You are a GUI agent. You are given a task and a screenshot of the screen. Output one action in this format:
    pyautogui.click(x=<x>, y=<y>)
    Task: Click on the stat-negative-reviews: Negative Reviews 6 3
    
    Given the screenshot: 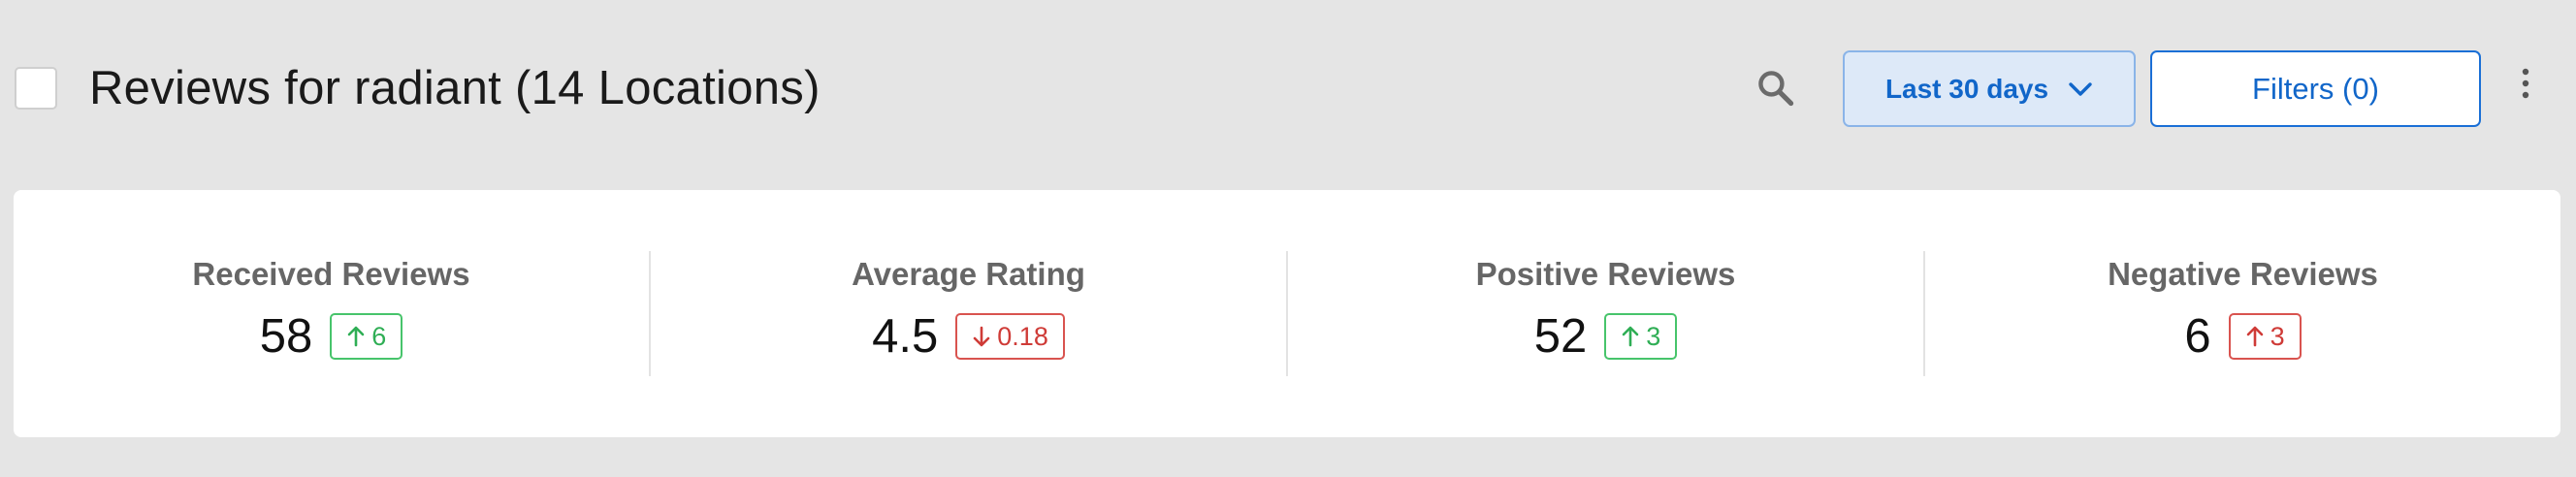 What is the action you would take?
    pyautogui.click(x=2241, y=313)
    